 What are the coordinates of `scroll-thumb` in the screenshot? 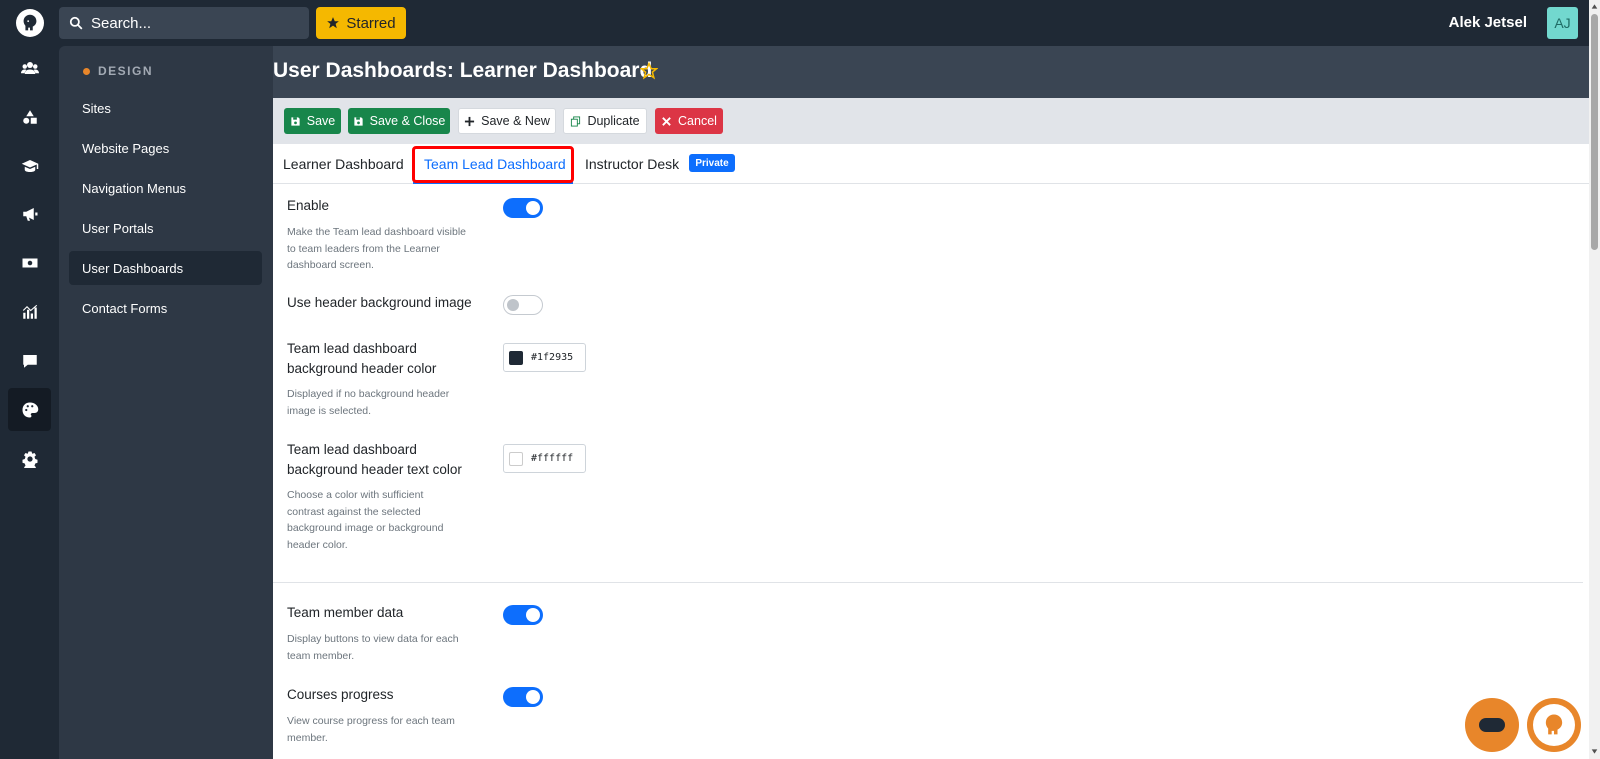 It's located at (1594, 132).